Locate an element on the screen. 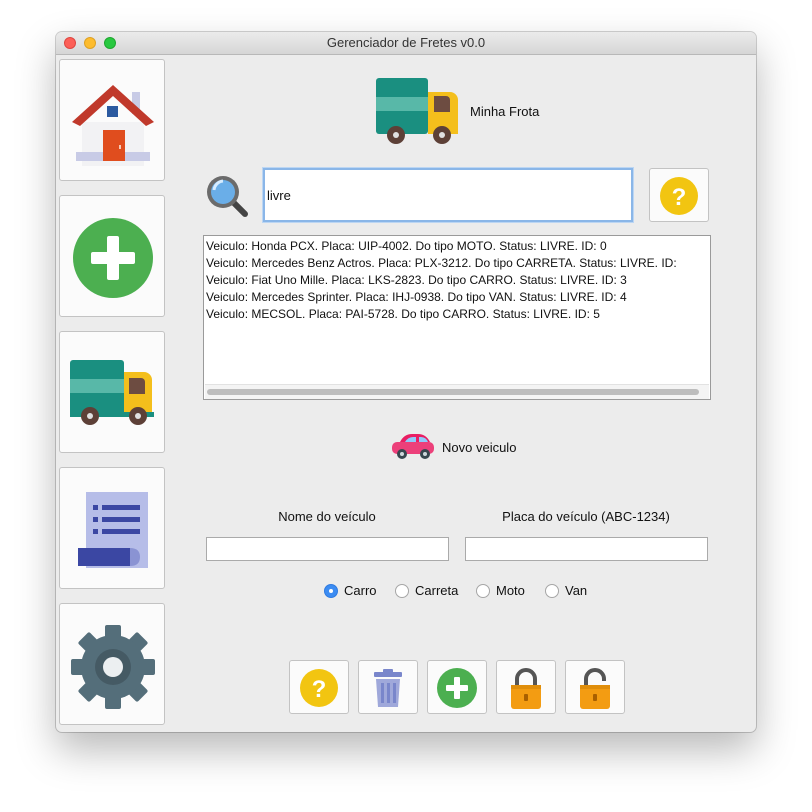 Image resolution: width=812 pixels, height=812 pixels. sidebar-item-reports is located at coordinates (112, 528).